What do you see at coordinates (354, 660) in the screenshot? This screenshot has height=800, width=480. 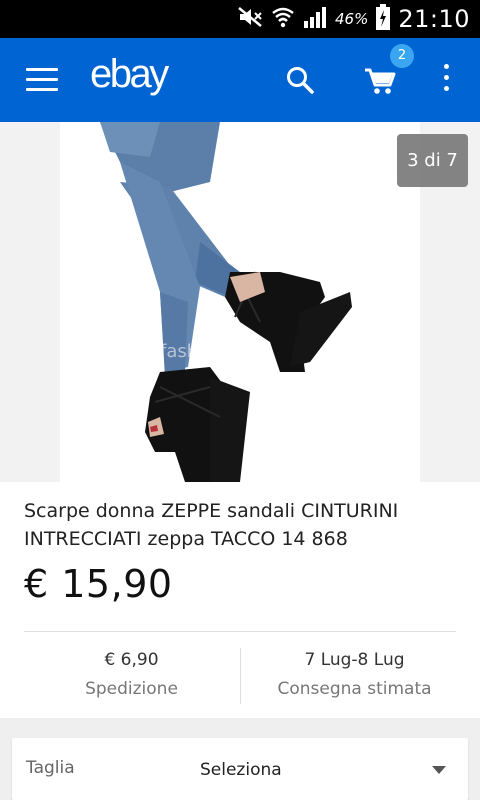 I see `delivery-dates: 7 Lug-8 Lug` at bounding box center [354, 660].